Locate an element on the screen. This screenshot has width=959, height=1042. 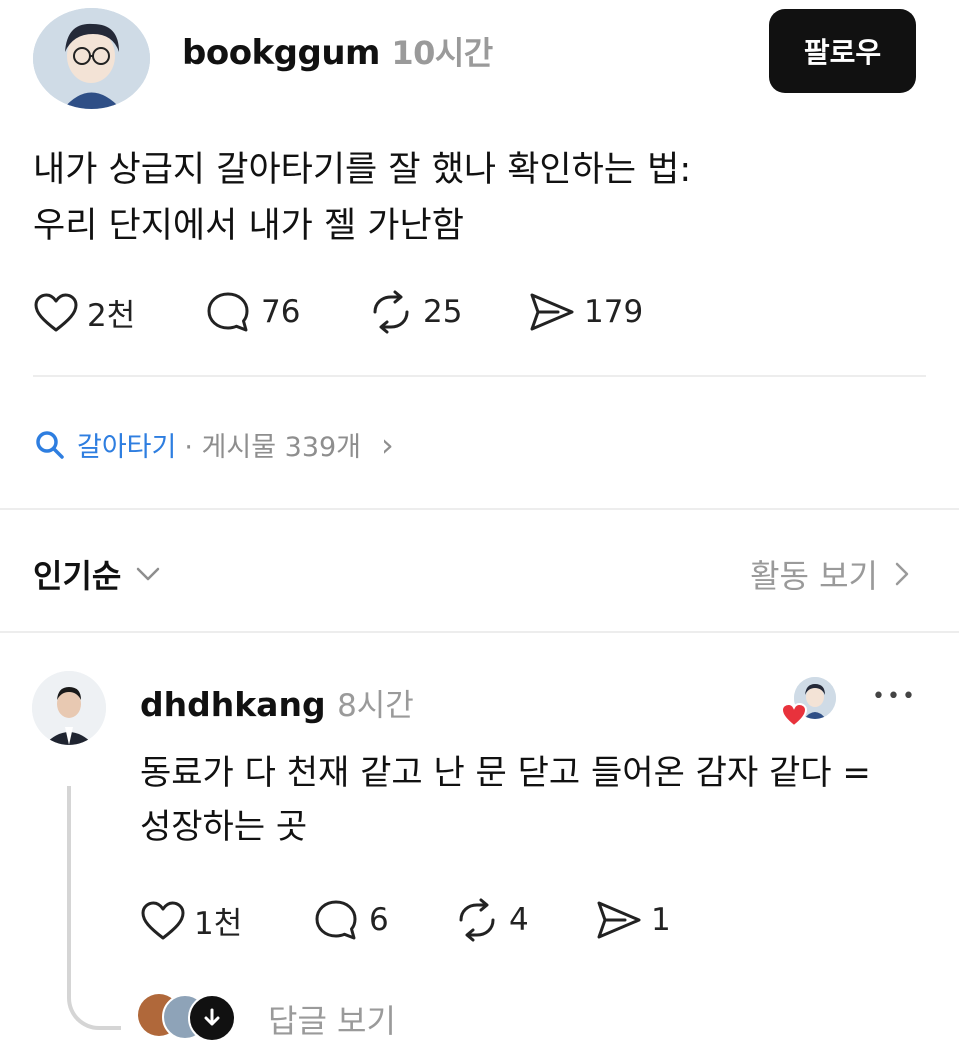
topic-tag: 갈아타기 · 게시물 339개 › is located at coordinates (213, 444).